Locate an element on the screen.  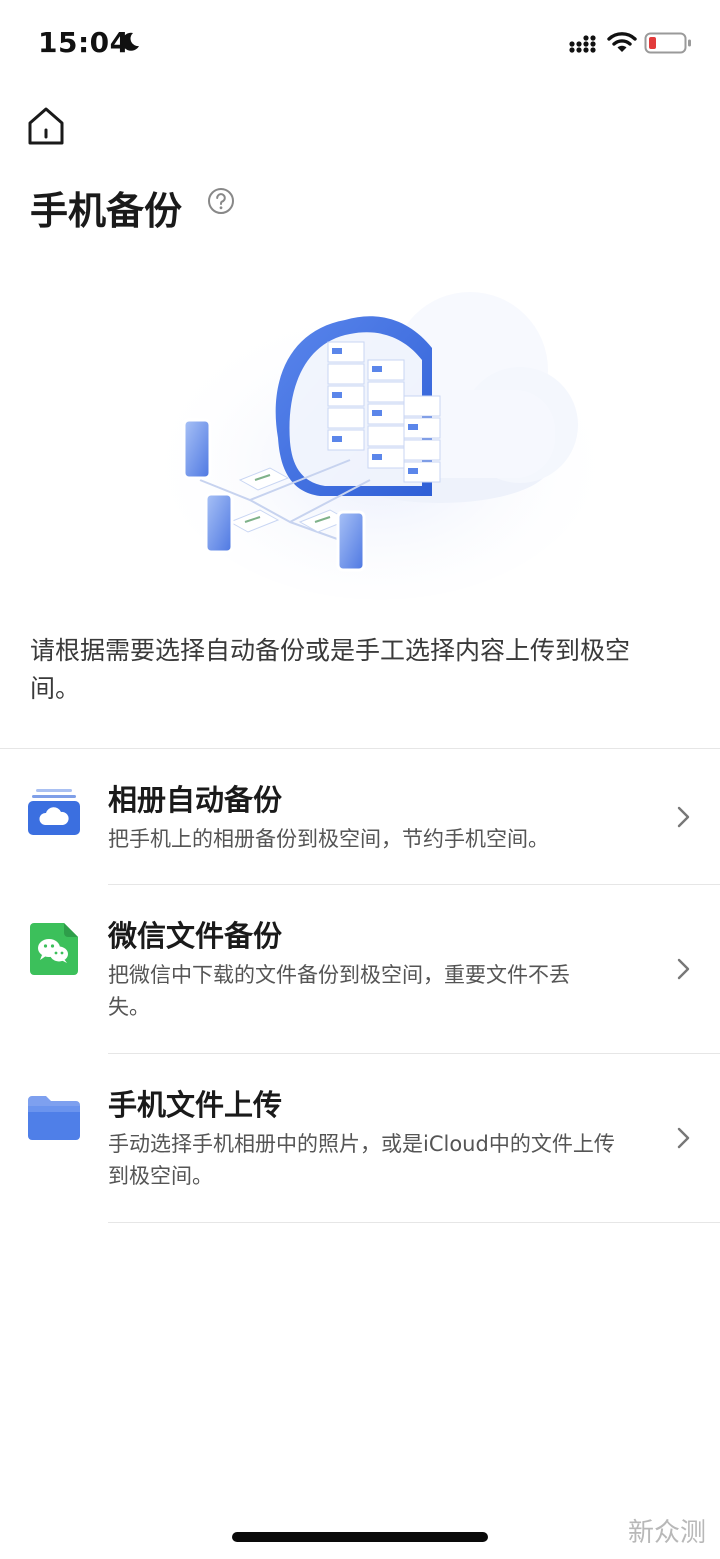
help-icon is located at coordinates (221, 201).